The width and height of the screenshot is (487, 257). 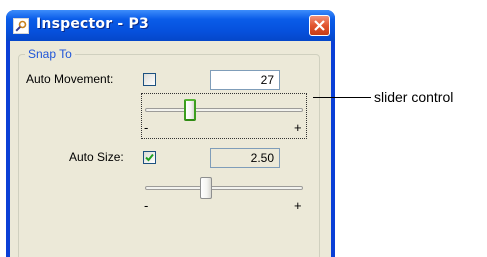 I want to click on callout-label: slider control, so click(x=414, y=97).